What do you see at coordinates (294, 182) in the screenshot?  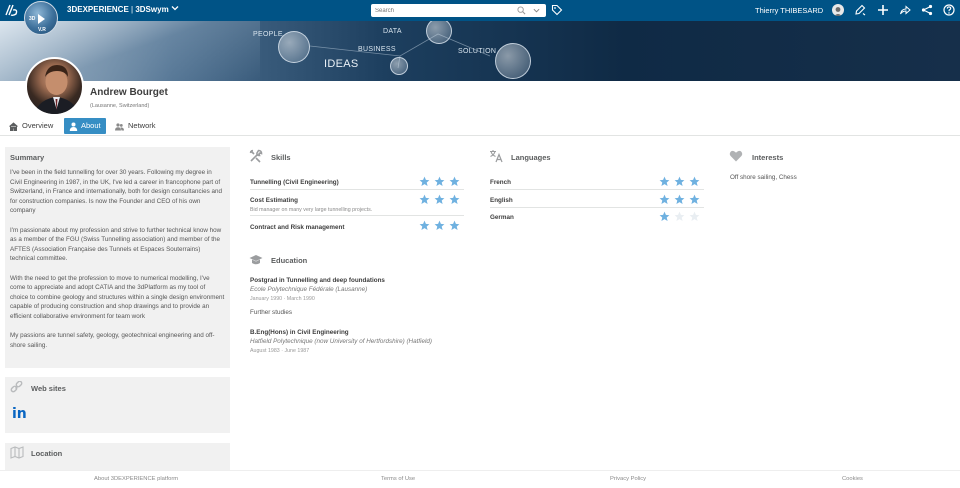 I see `skill-name: Tunnelling (Civil Engineering)` at bounding box center [294, 182].